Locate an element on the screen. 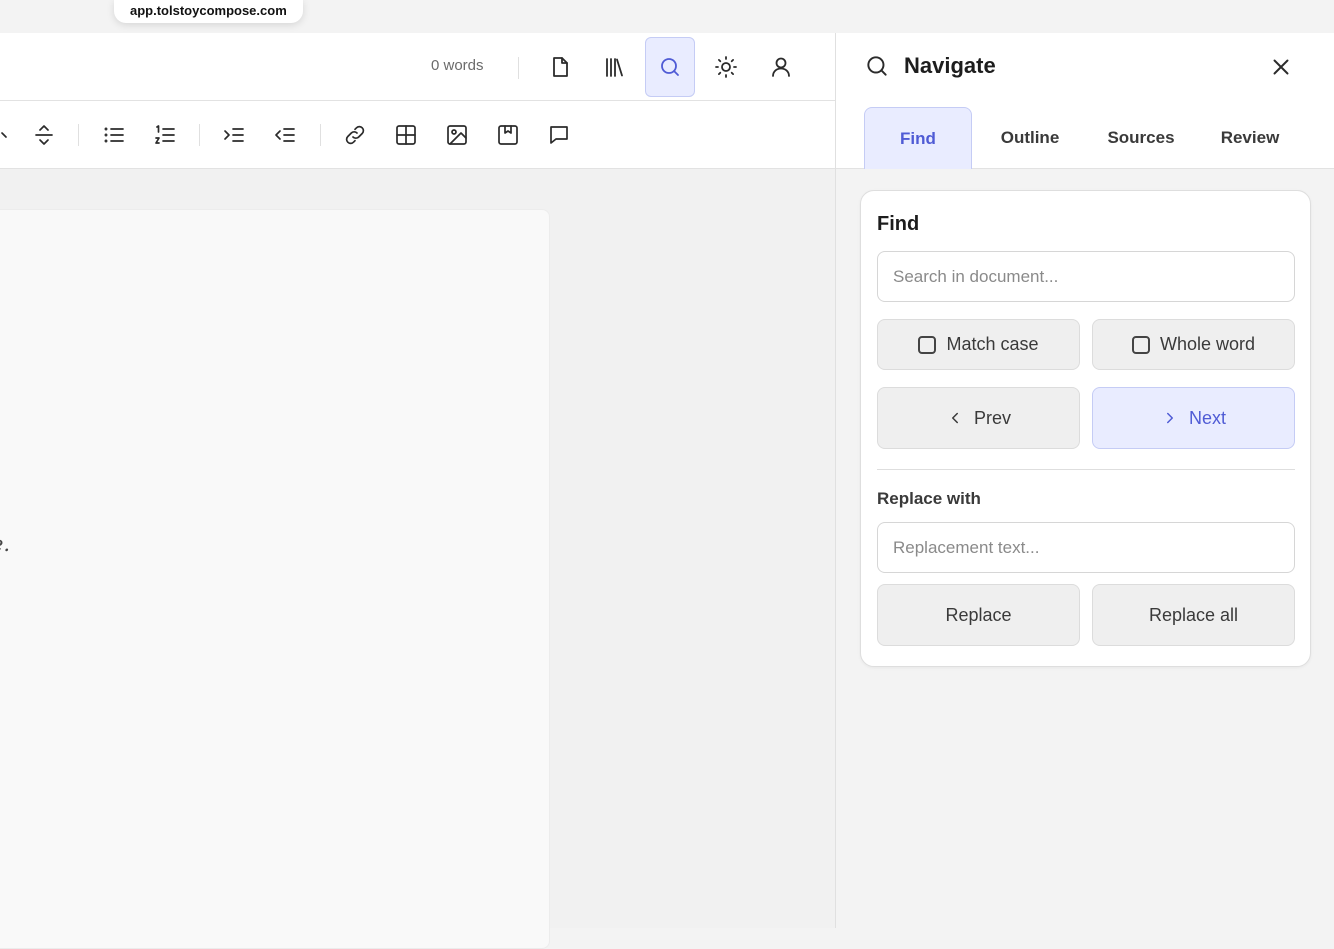 The width and height of the screenshot is (1334, 949). tab-sources: Sources is located at coordinates (1141, 138).